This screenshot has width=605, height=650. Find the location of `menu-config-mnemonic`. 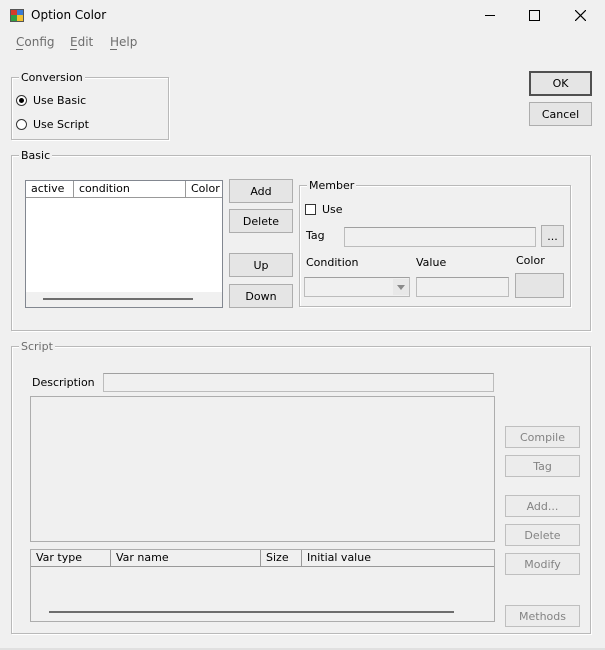

menu-config-mnemonic is located at coordinates (19, 49).